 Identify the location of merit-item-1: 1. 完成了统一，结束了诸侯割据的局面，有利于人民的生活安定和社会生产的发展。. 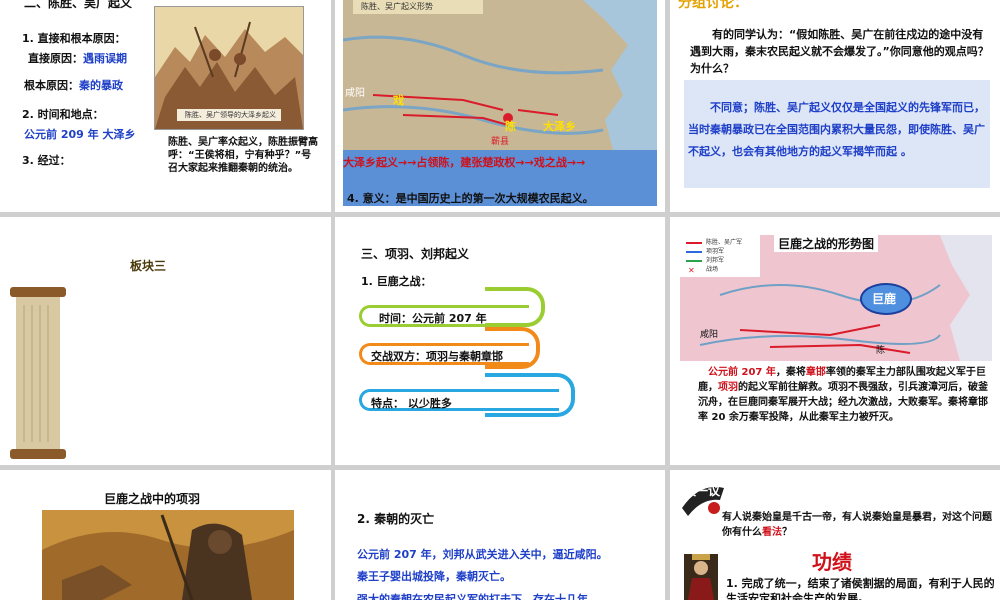
(860, 588).